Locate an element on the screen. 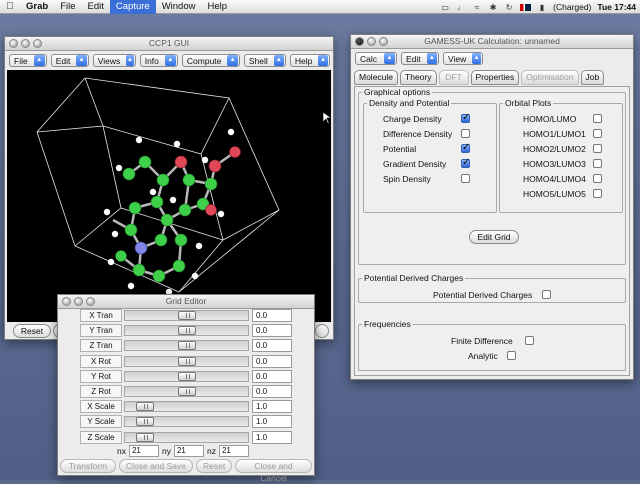 Image resolution: width=640 pixels, height=484 pixels. tab-molecule: Molecule is located at coordinates (376, 77).